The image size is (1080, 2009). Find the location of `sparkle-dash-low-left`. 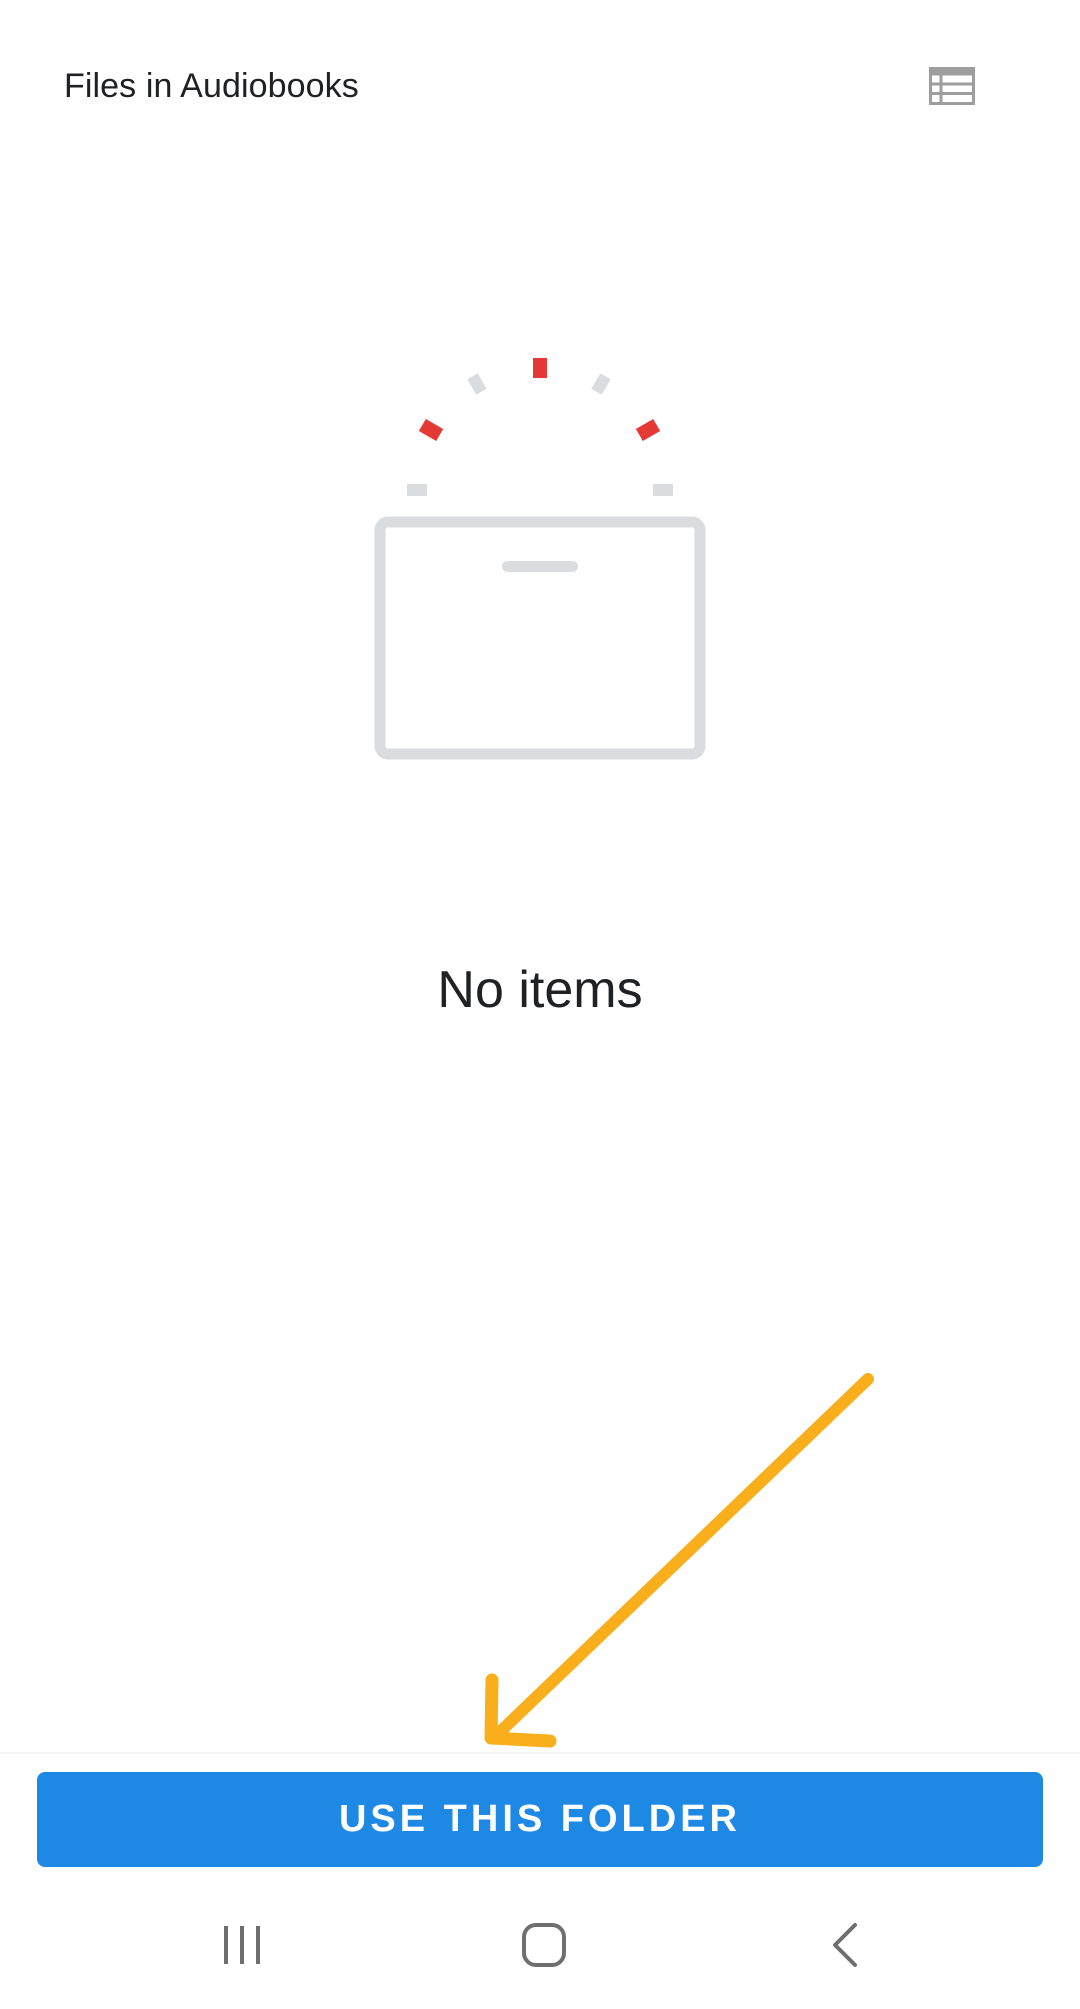

sparkle-dash-low-left is located at coordinates (417, 490).